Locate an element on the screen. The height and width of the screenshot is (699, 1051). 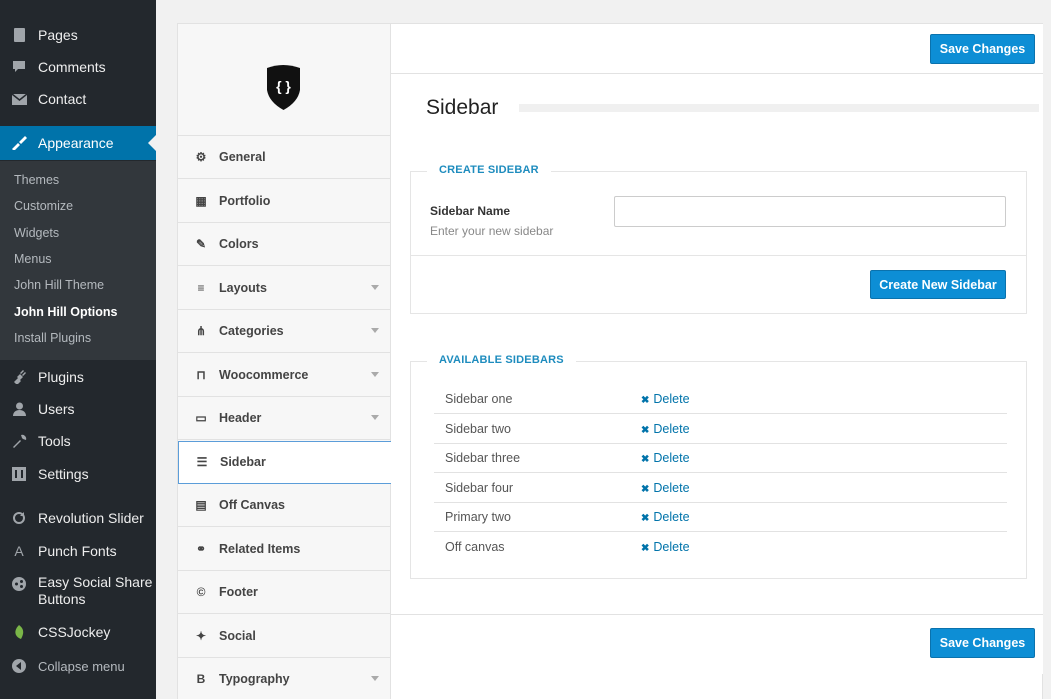
nav-item-sidebar: ☰ Sidebar is located at coordinates (285, 462).